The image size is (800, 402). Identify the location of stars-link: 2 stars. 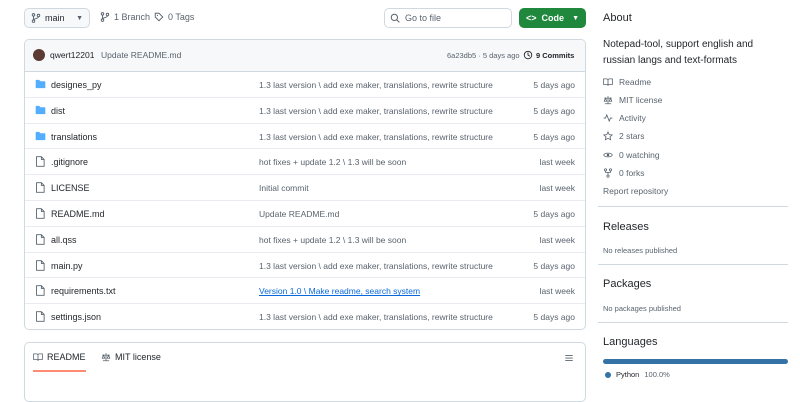
(624, 136).